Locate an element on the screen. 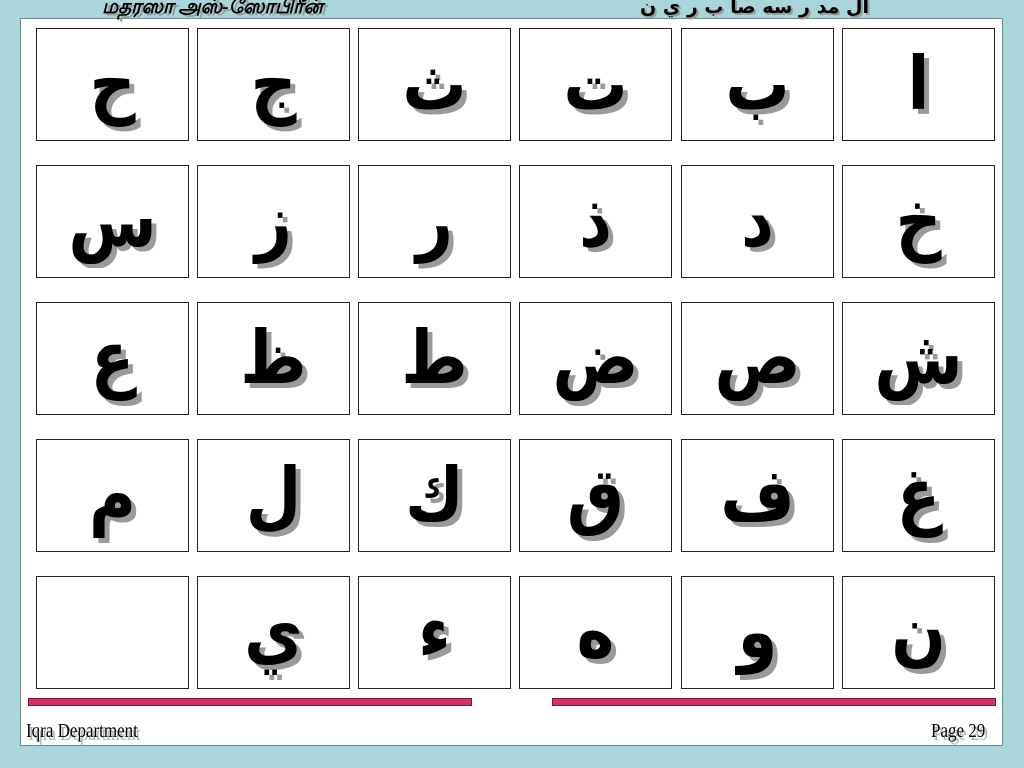 The image size is (1024, 768). arabic-letter: م is located at coordinates (112, 495).